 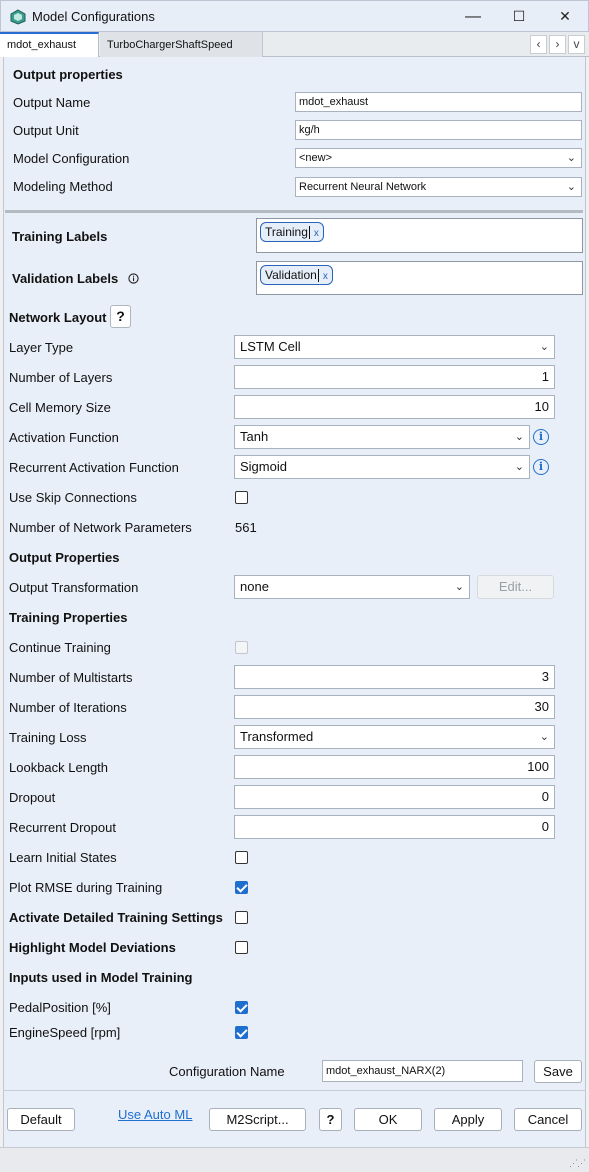 What do you see at coordinates (388, 1119) in the screenshot?
I see `ok-button: OK` at bounding box center [388, 1119].